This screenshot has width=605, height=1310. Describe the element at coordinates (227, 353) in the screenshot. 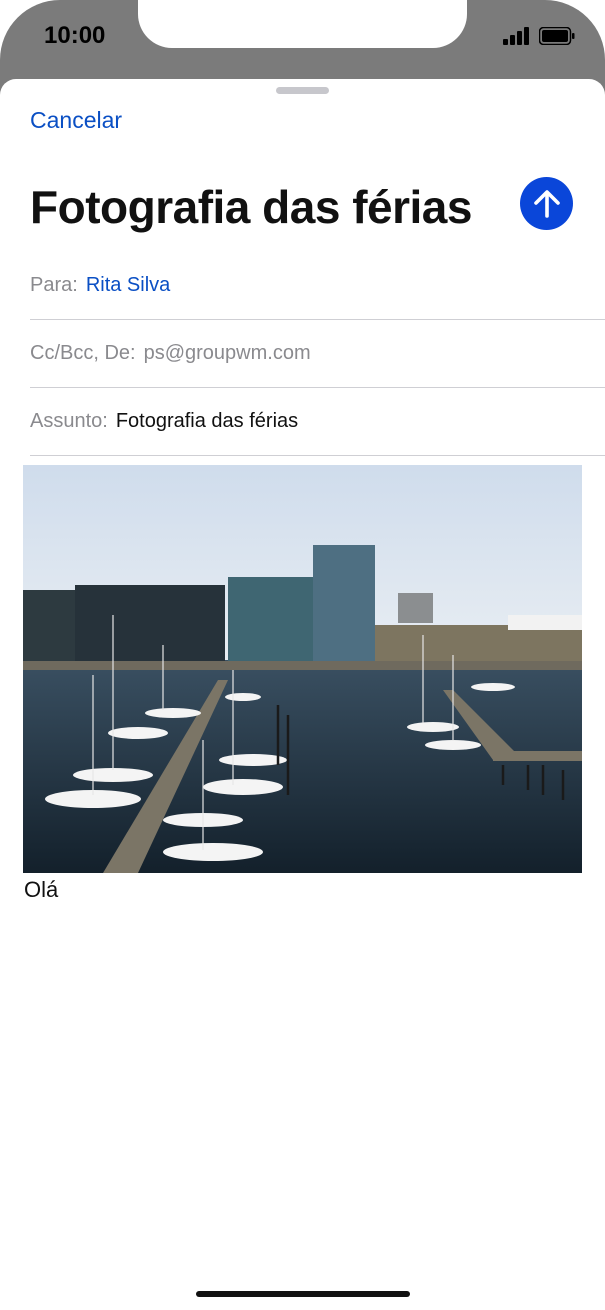

I see `from-address: ps@groupwm.com` at that location.